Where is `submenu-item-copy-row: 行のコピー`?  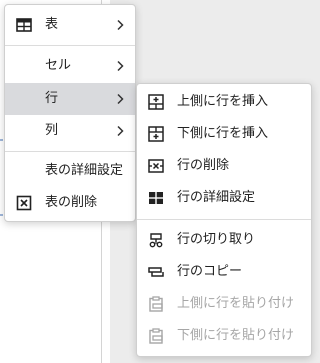 submenu-item-copy-row: 行のコピー is located at coordinates (224, 272).